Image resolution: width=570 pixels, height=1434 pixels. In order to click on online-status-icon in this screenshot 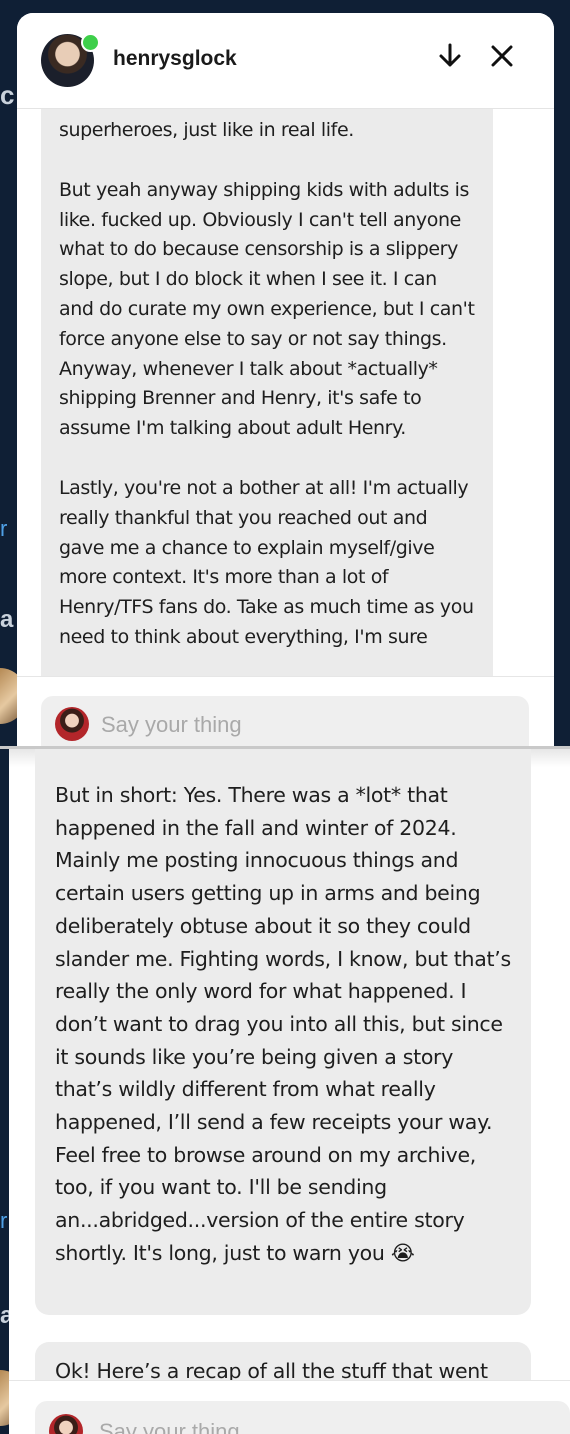, I will do `click(90, 42)`.